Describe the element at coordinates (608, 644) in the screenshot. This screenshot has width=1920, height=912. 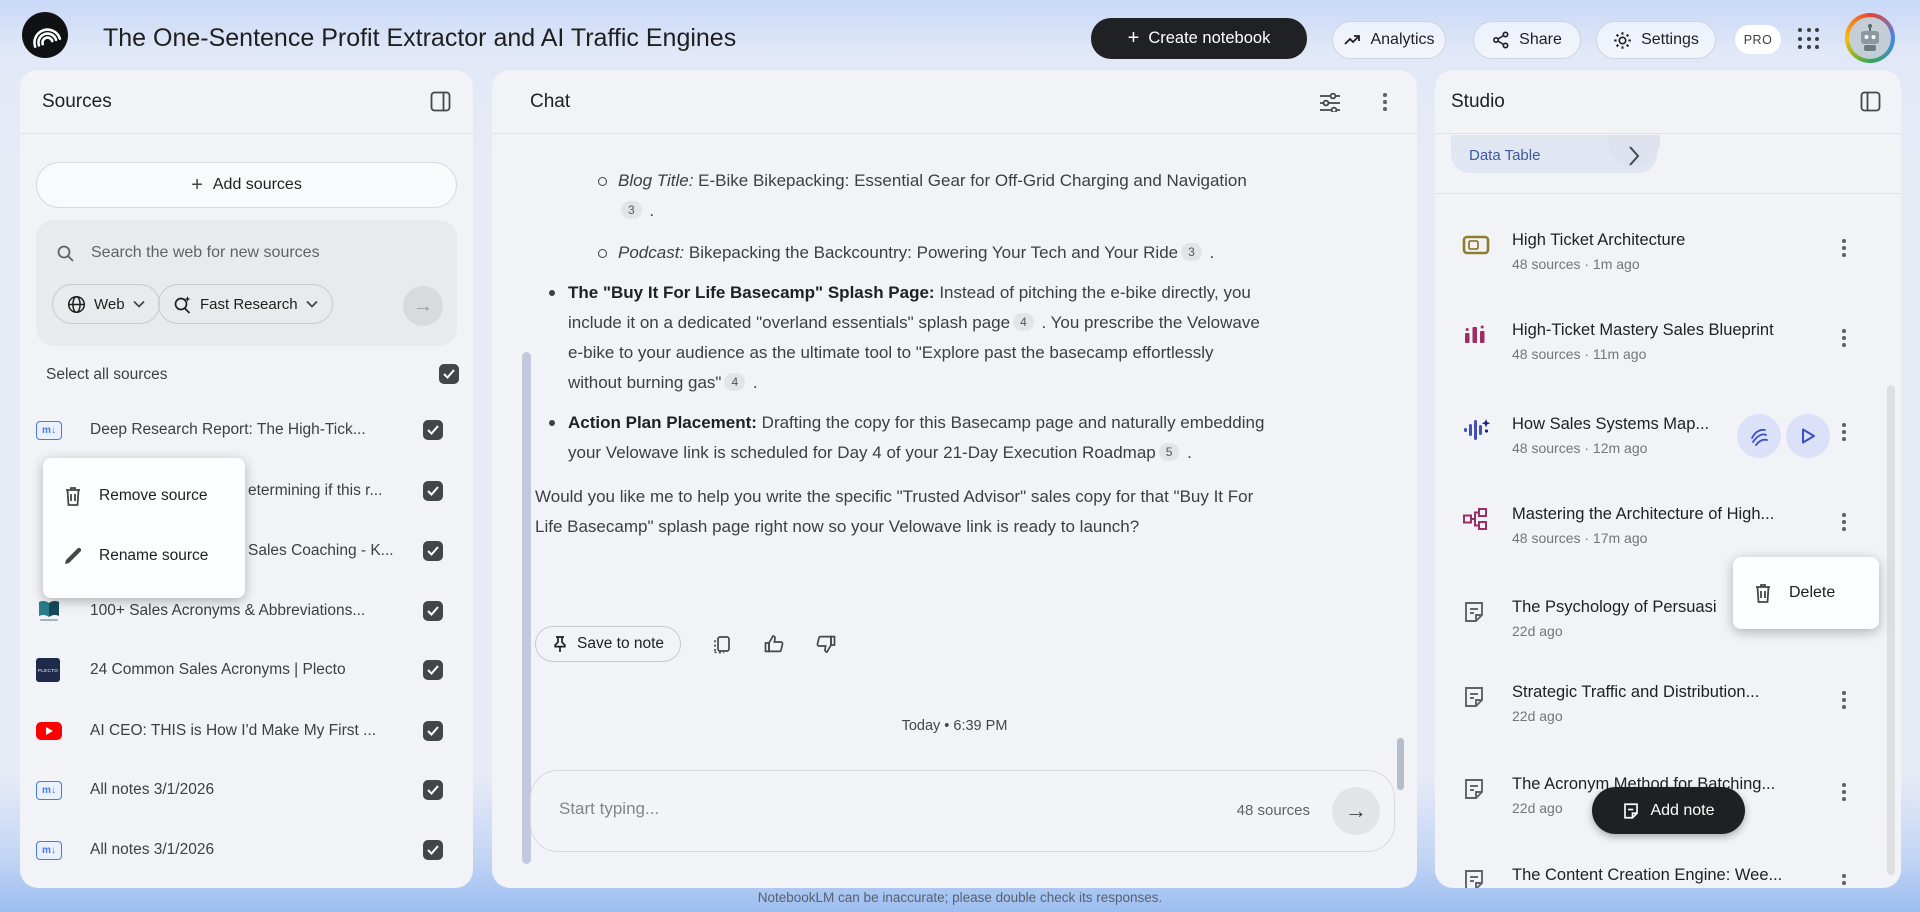
I see `save-to-note-button: Save to note` at that location.